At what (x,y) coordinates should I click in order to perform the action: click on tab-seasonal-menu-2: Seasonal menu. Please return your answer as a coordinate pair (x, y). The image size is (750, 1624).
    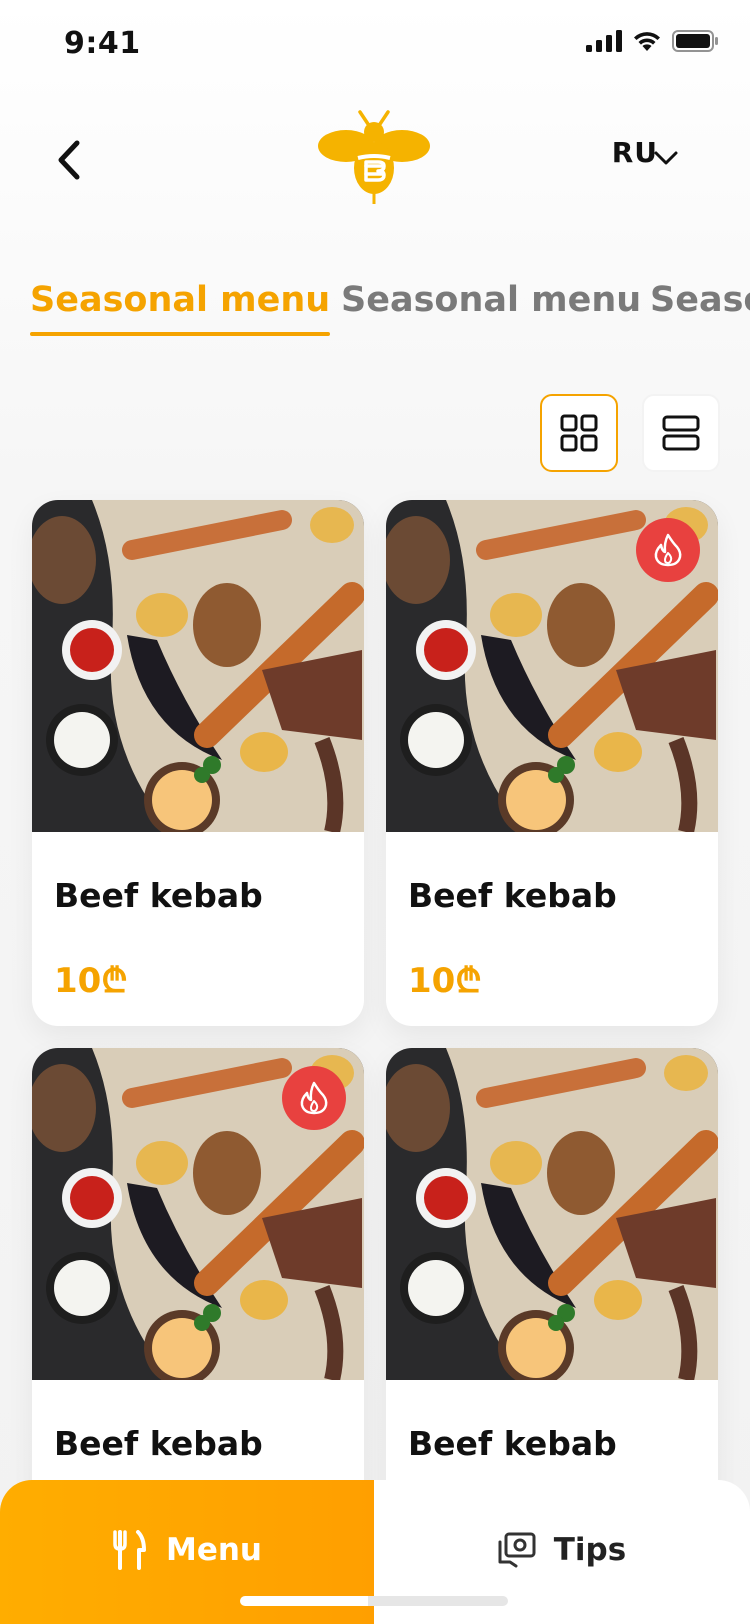
    Looking at the image, I should click on (491, 300).